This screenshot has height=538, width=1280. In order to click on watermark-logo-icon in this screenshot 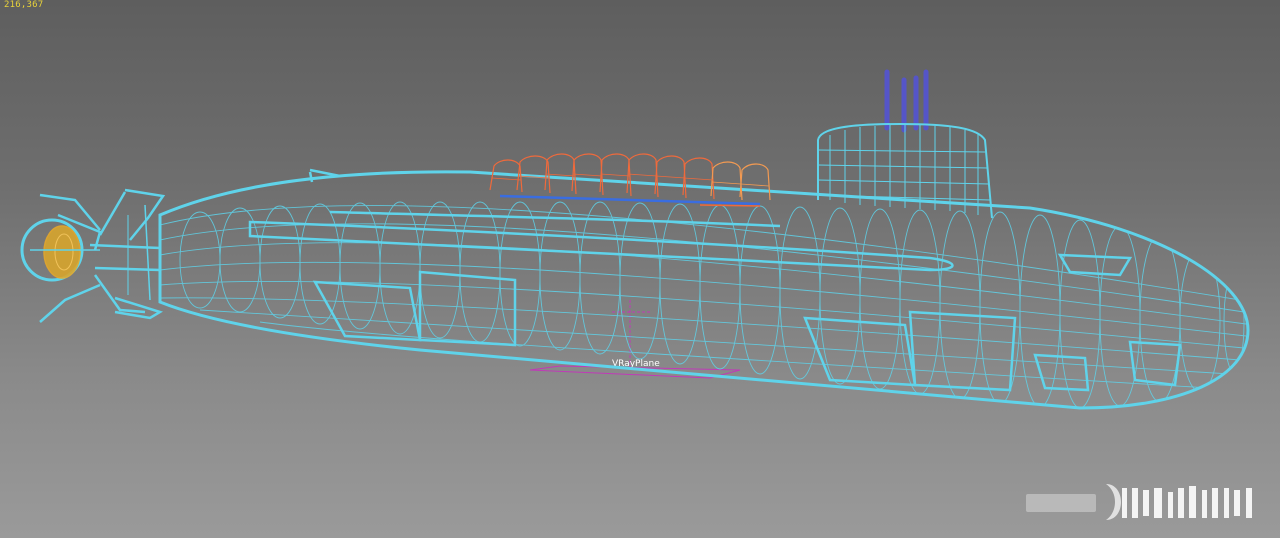, I will do `click(1139, 502)`.